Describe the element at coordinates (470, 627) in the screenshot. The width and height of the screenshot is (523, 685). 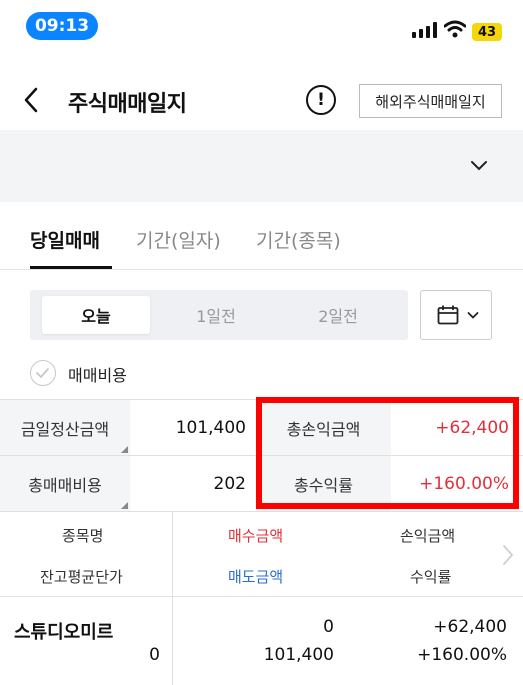
I see `row-pl-amount: +62,400` at that location.